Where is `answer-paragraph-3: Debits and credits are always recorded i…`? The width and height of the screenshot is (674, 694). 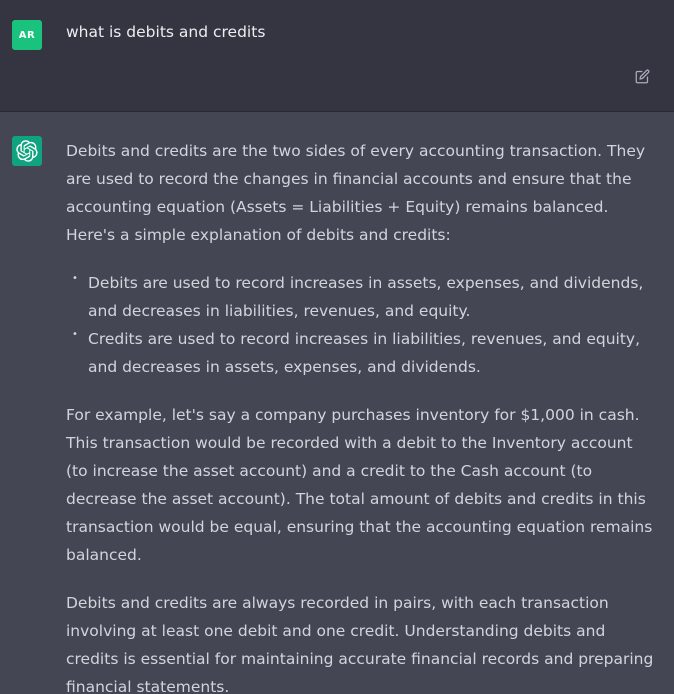 answer-paragraph-3: Debits and credits are always recorded i… is located at coordinates (360, 644).